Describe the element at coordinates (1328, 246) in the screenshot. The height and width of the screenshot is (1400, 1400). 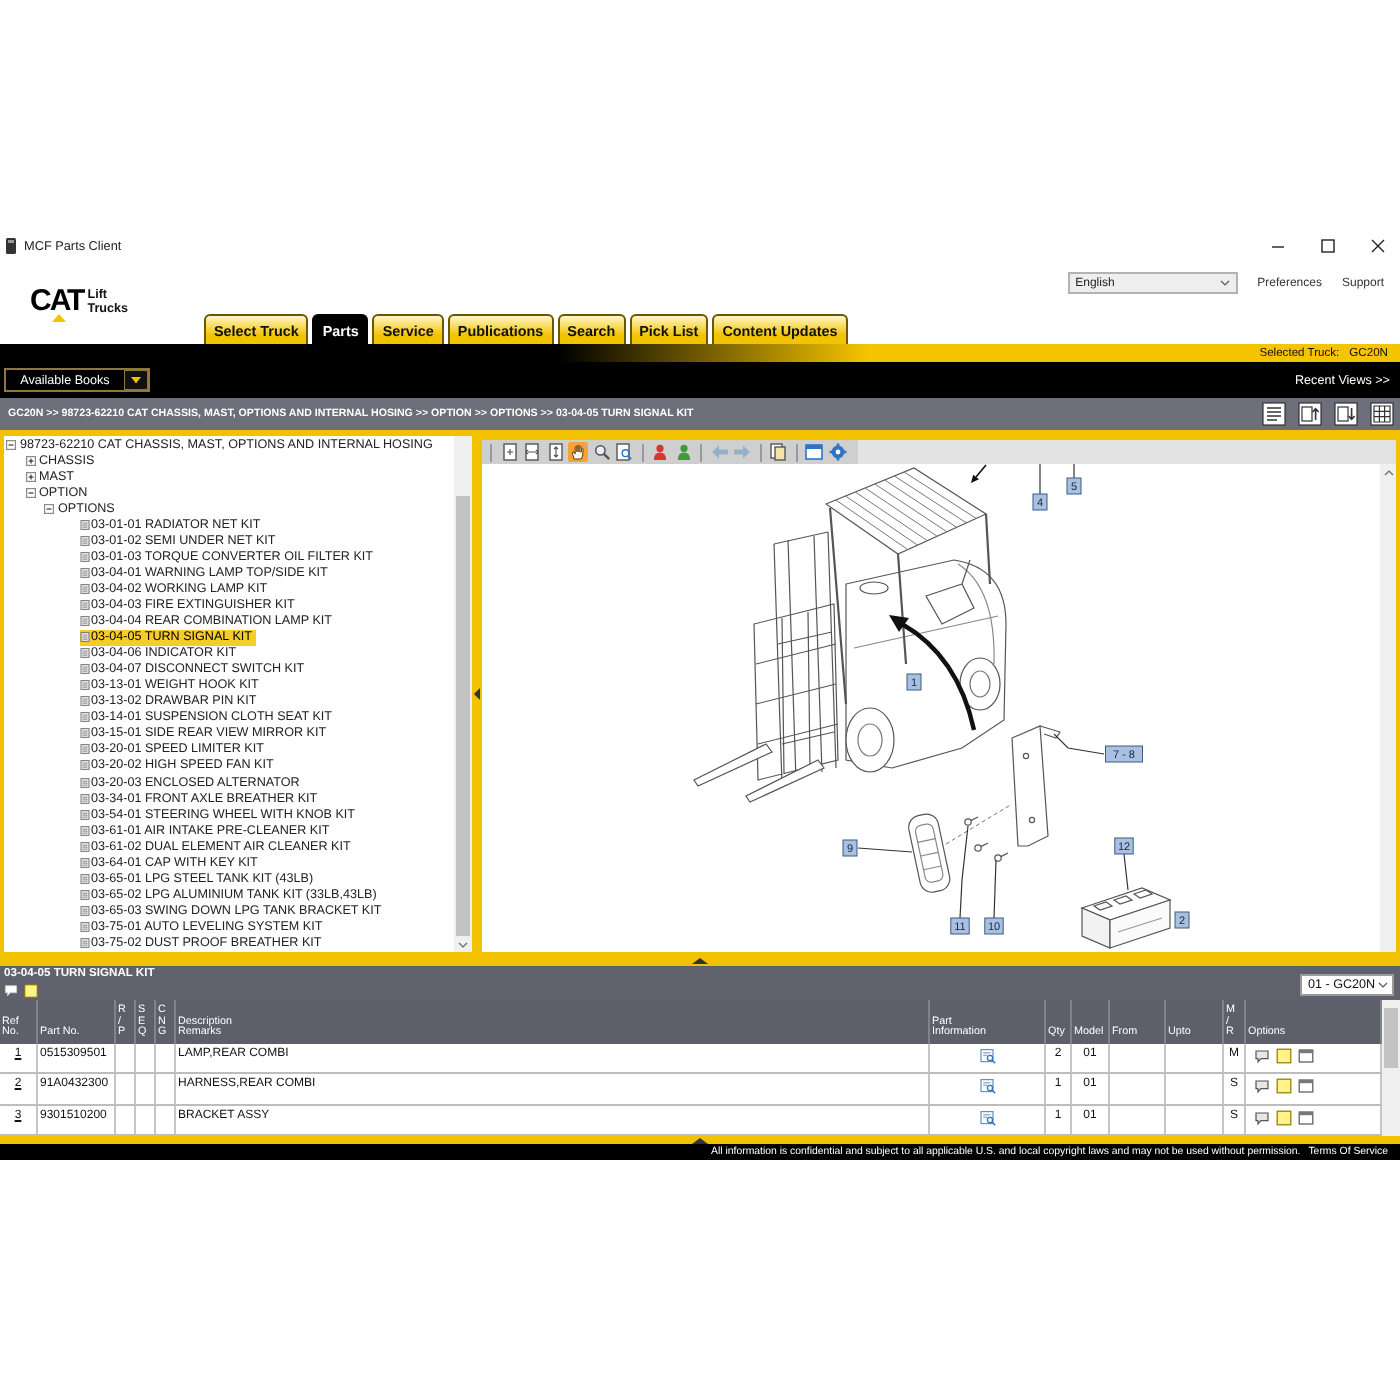
I see `maximize-icon` at that location.